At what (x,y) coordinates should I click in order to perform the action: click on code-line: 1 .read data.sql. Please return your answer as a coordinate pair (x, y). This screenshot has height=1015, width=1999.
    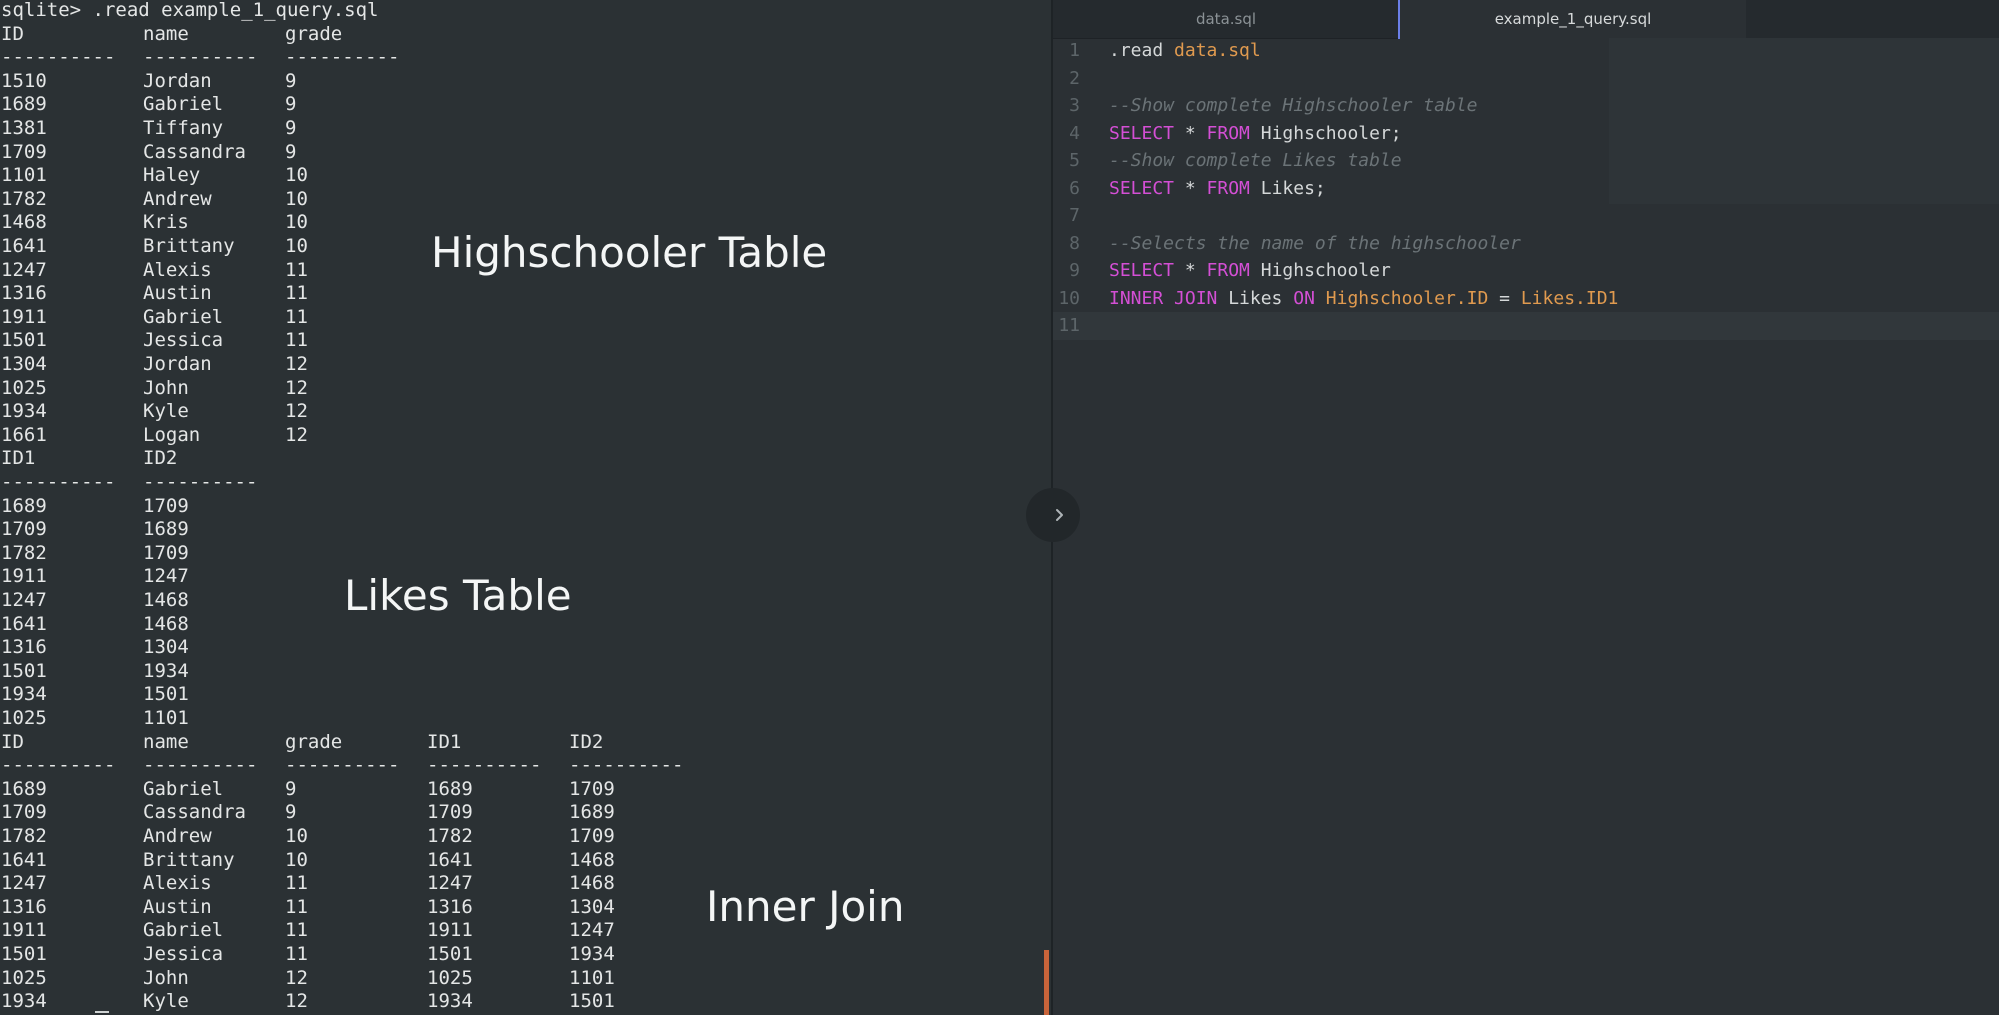
    Looking at the image, I should click on (1526, 51).